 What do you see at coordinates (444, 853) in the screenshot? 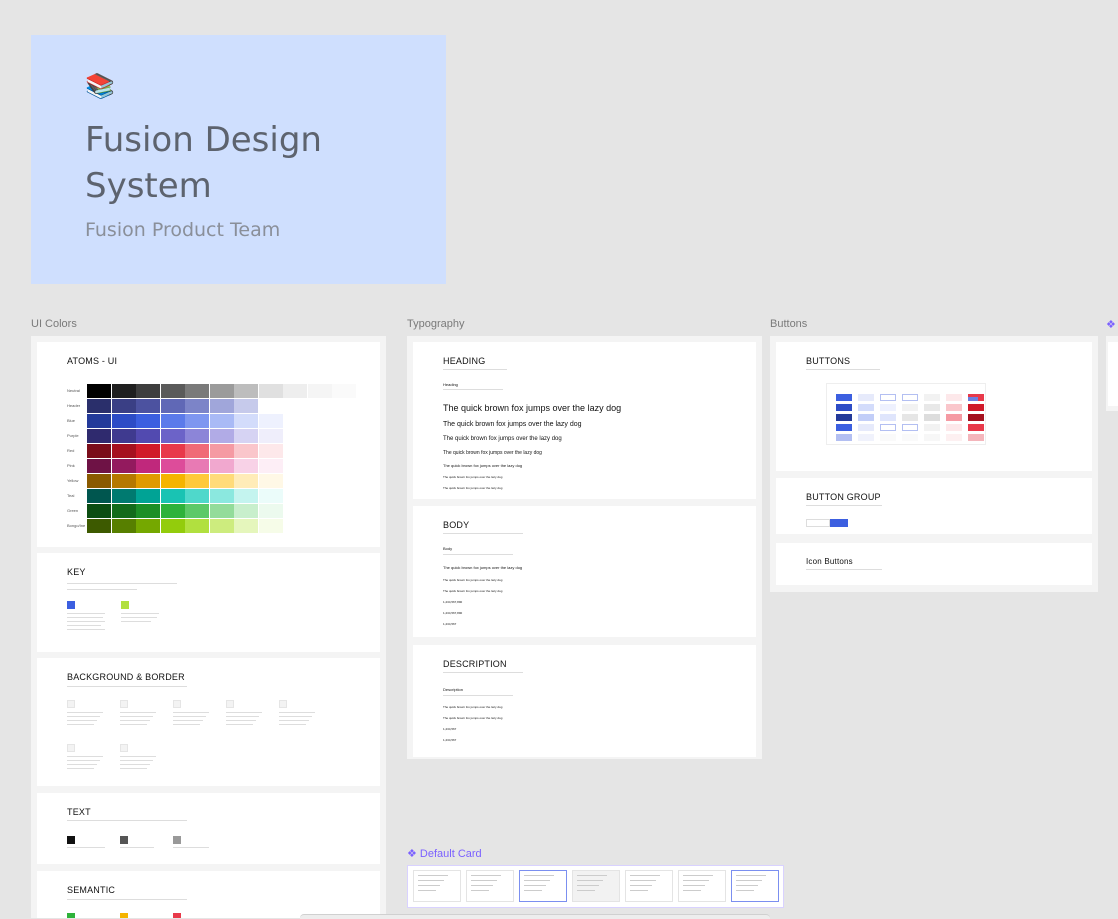
I see `default-card-label: ❖ Default Card` at bounding box center [444, 853].